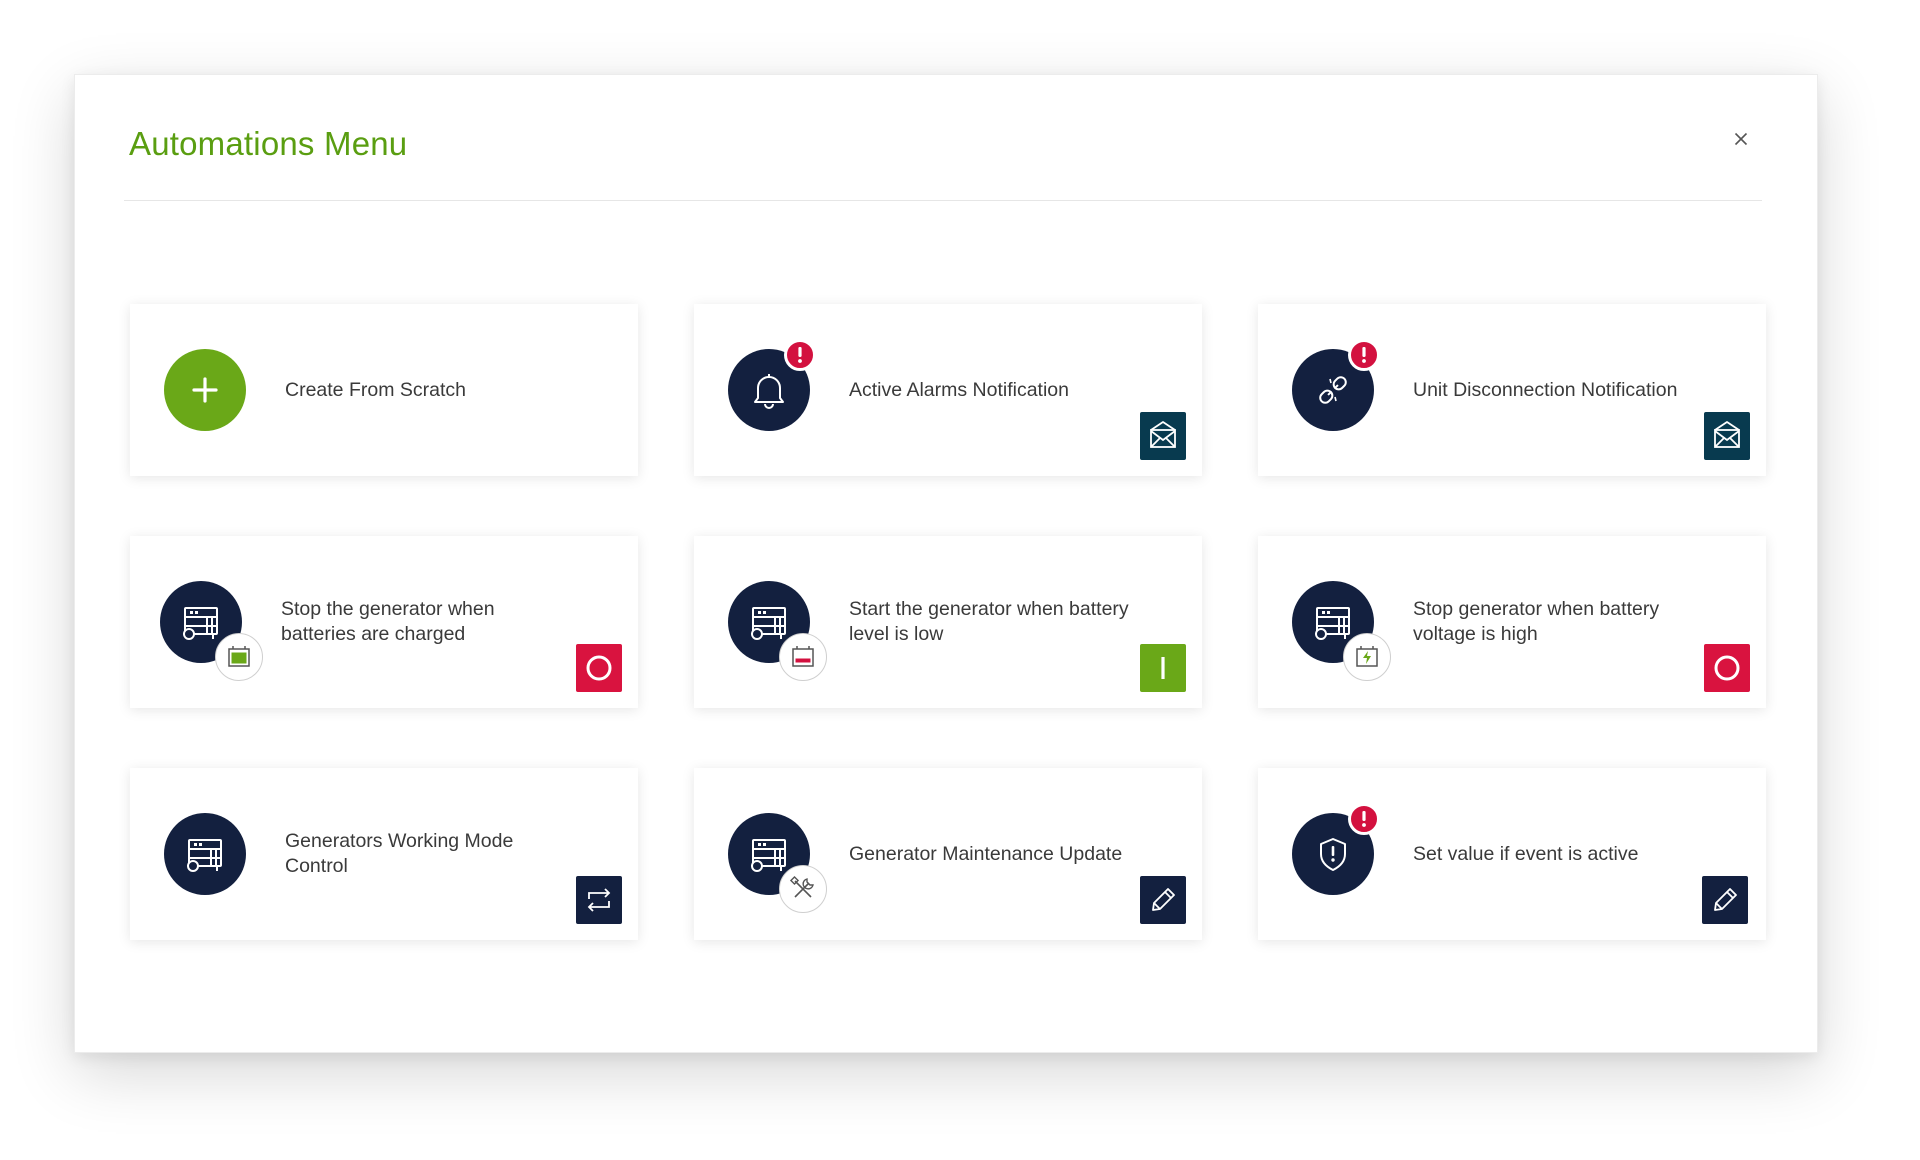 The width and height of the screenshot is (1920, 1160). Describe the element at coordinates (375, 389) in the screenshot. I see `card-label: Create From Scratch` at that location.